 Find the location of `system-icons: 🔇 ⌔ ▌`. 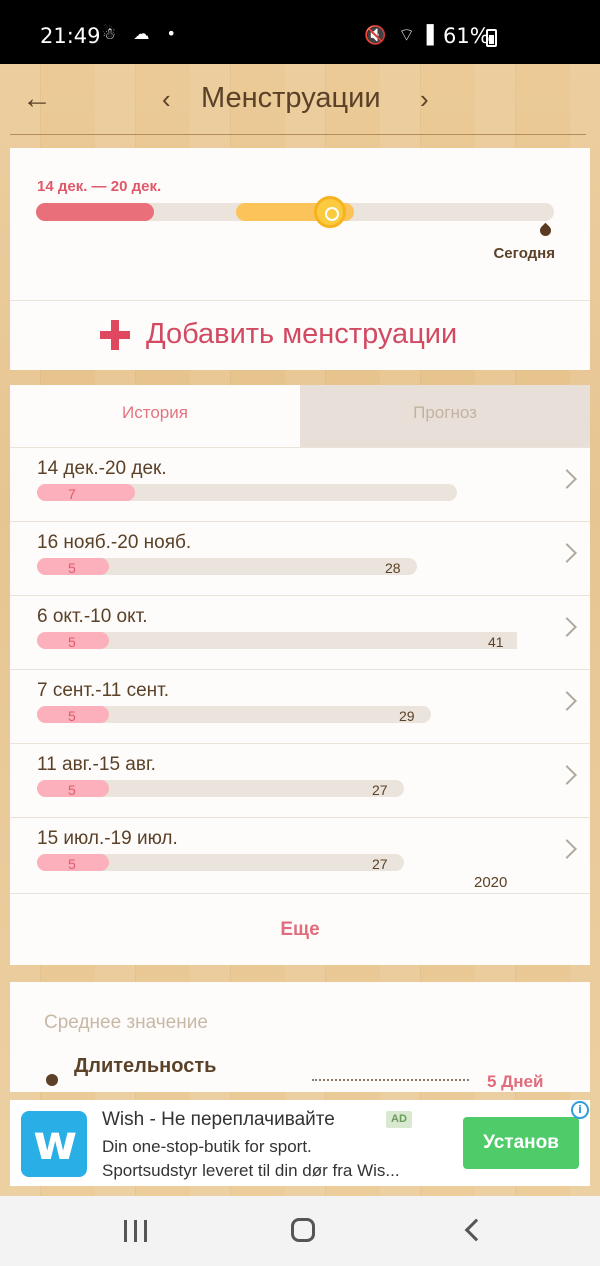

system-icons: 🔇 ⌔ ▌ is located at coordinates (404, 35).